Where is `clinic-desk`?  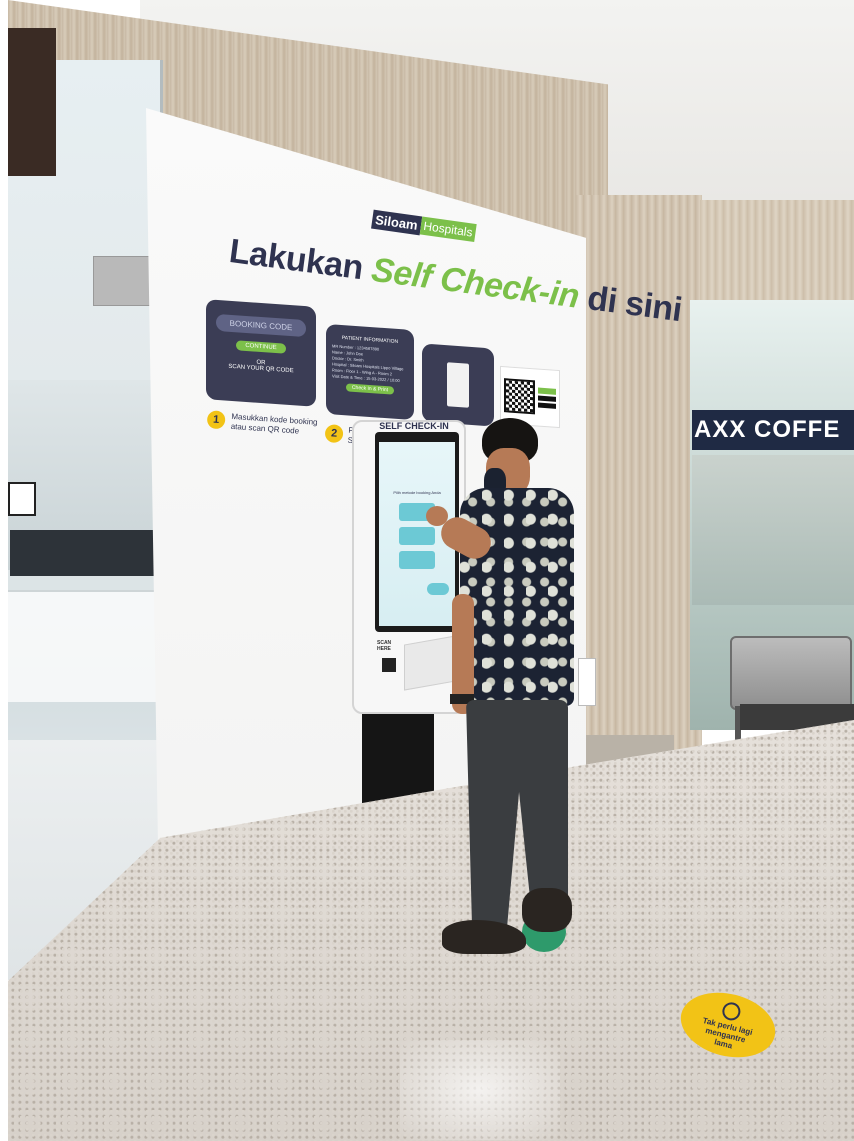 clinic-desk is located at coordinates (82, 553).